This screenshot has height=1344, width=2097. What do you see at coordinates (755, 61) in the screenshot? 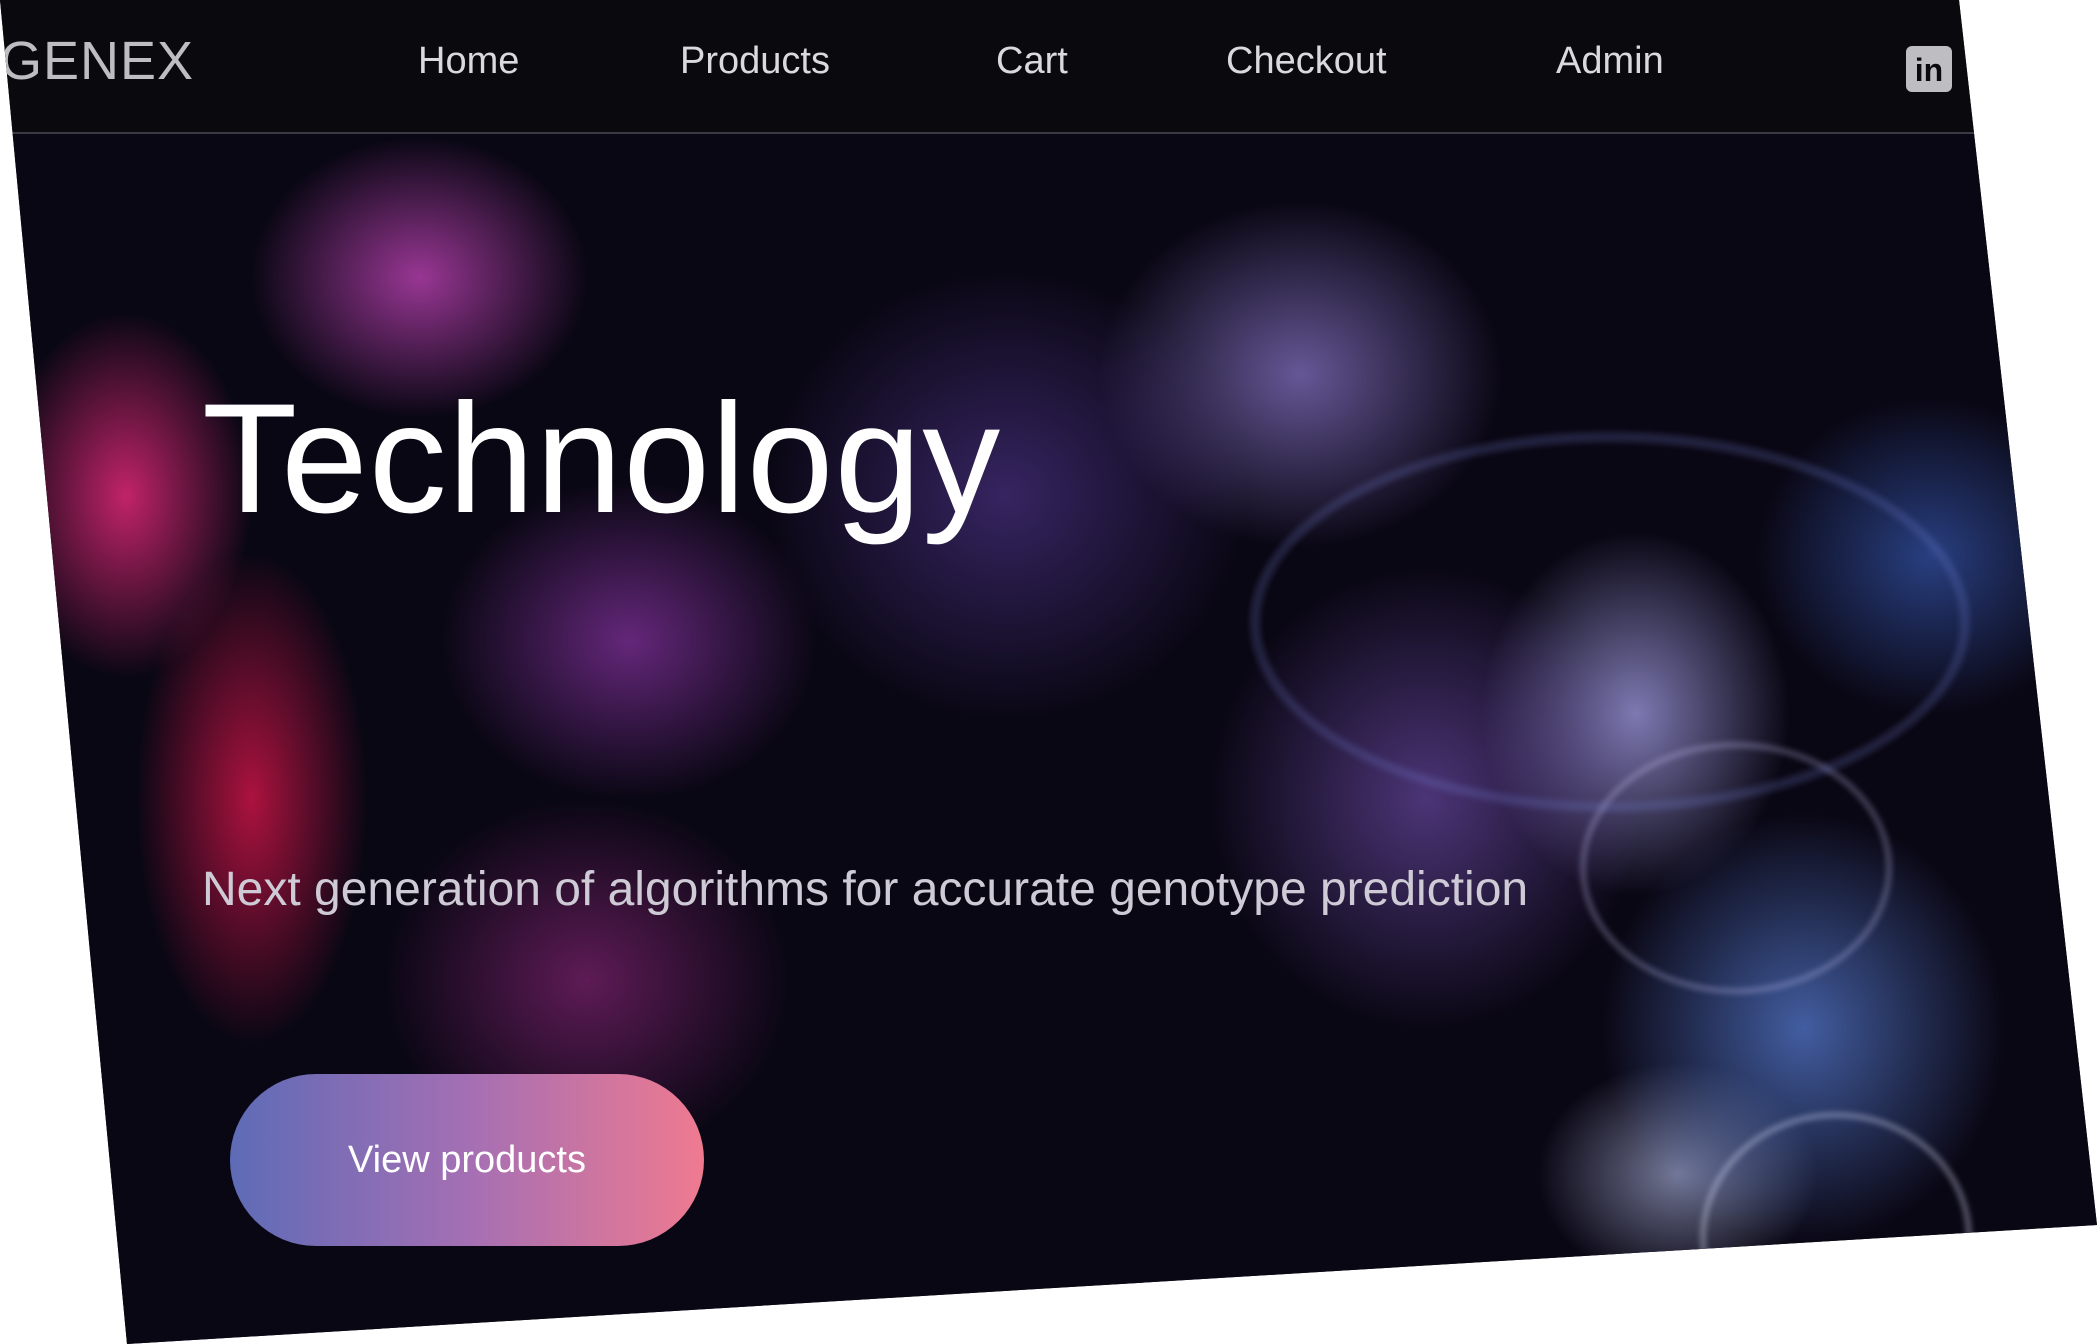
I see `nav-link-products: Products` at bounding box center [755, 61].